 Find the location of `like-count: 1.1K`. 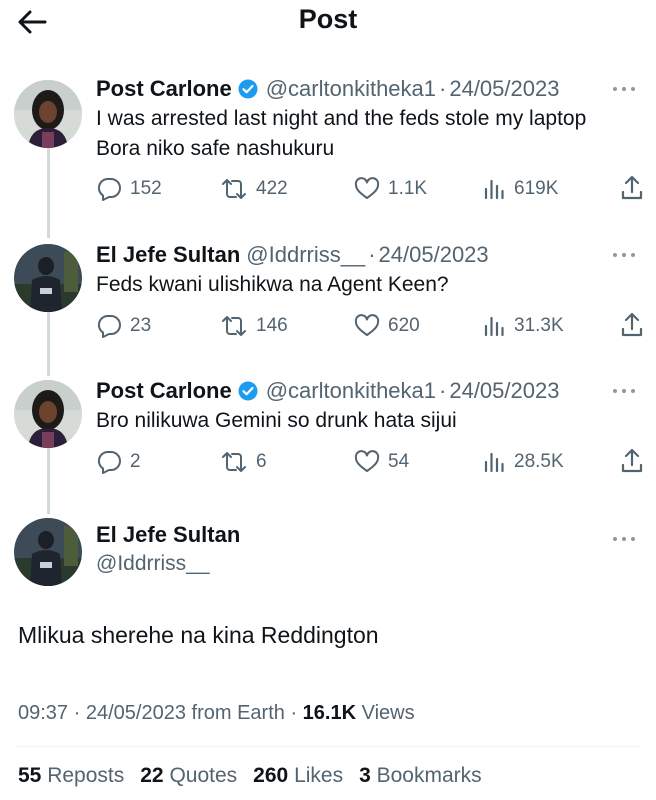

like-count: 1.1K is located at coordinates (408, 188).